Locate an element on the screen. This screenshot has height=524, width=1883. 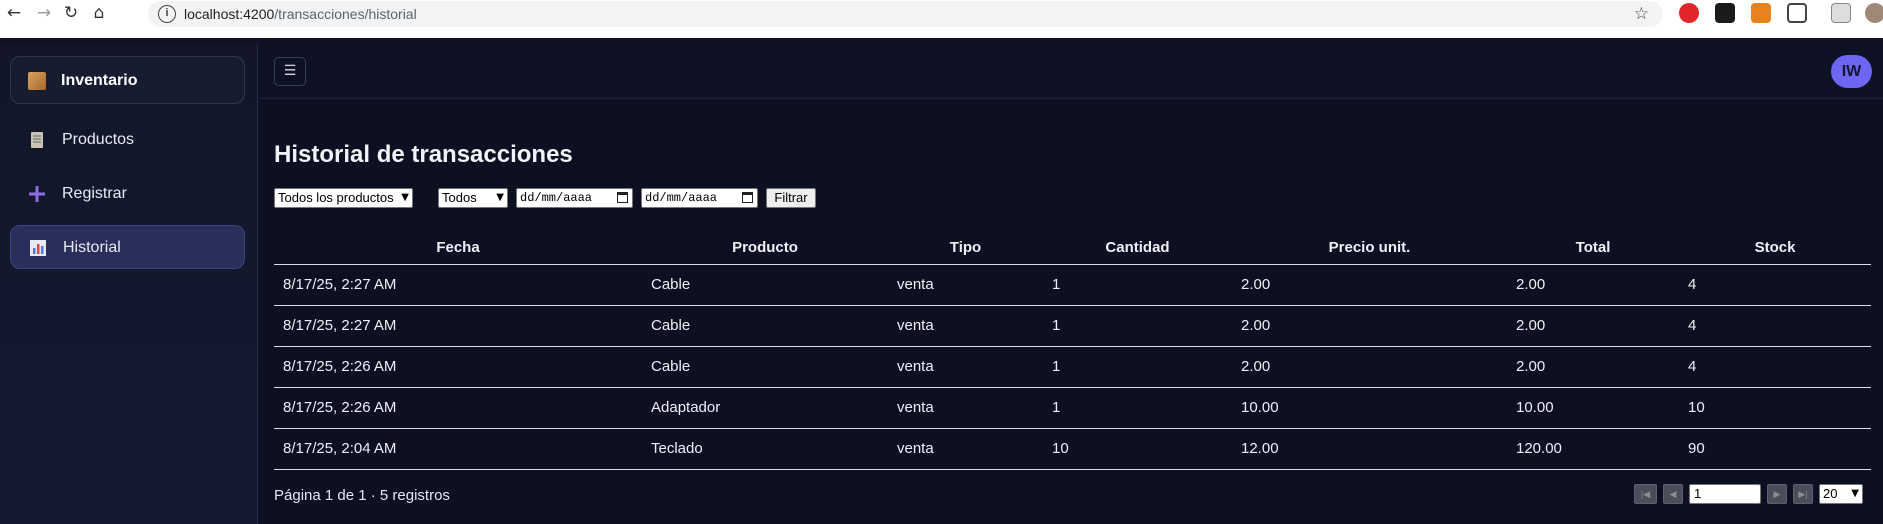
bookmark-star-icon: ☆ is located at coordinates (1641, 14).